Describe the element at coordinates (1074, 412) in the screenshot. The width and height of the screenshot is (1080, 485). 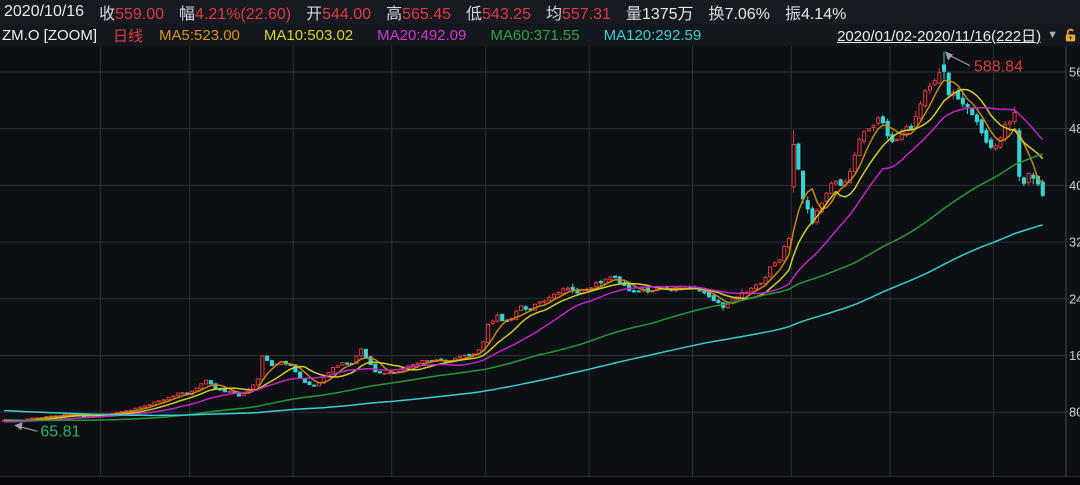
I see `y-axis-tick: 80` at that location.